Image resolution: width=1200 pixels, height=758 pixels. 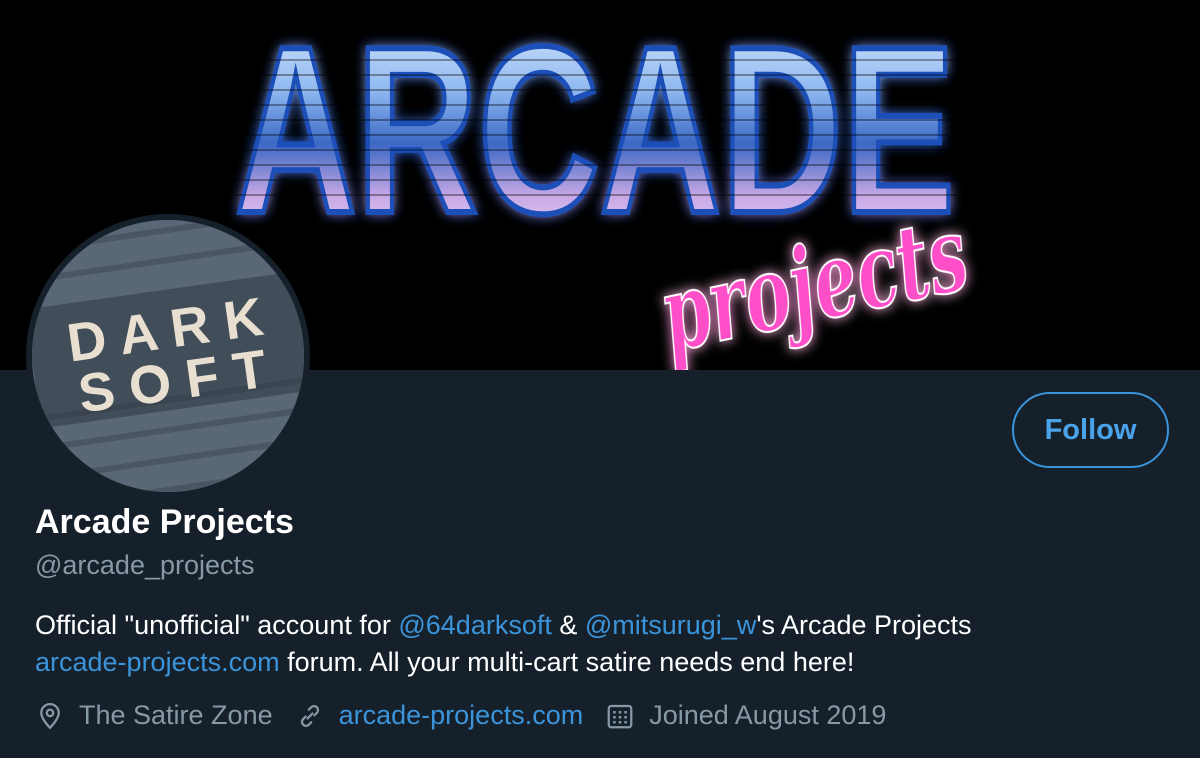 What do you see at coordinates (50, 715) in the screenshot?
I see `location-pin-icon` at bounding box center [50, 715].